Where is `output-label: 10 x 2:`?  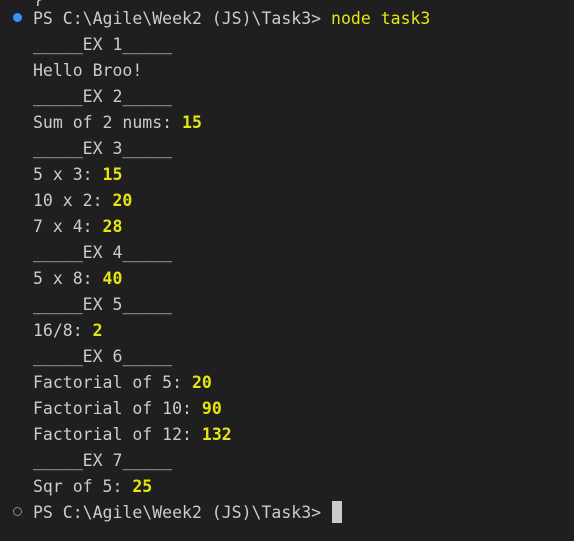 output-label: 10 x 2: is located at coordinates (73, 200).